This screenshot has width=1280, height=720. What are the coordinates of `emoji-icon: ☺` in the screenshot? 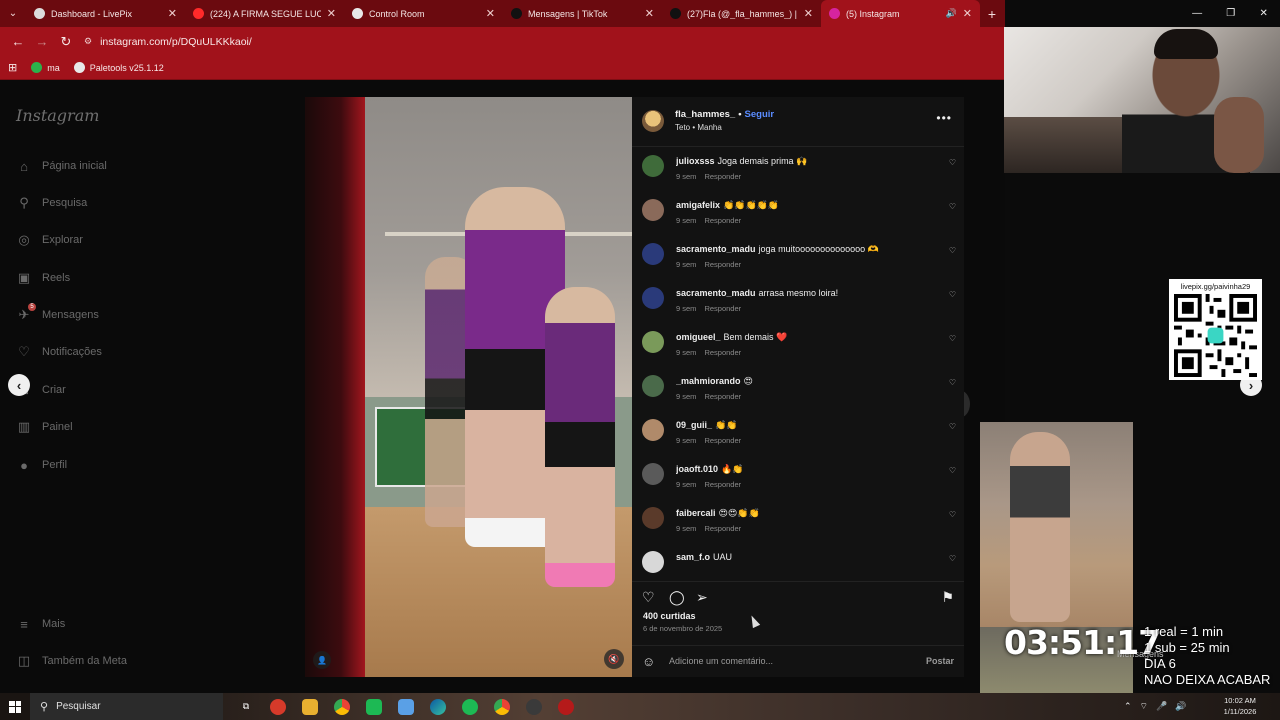 It's located at (648, 661).